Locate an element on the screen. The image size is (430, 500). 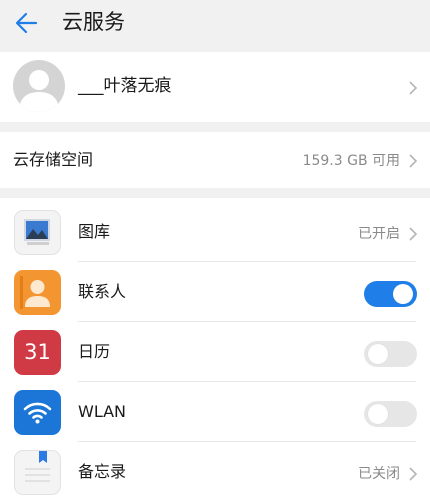
status-text: 已开启 is located at coordinates (379, 234).